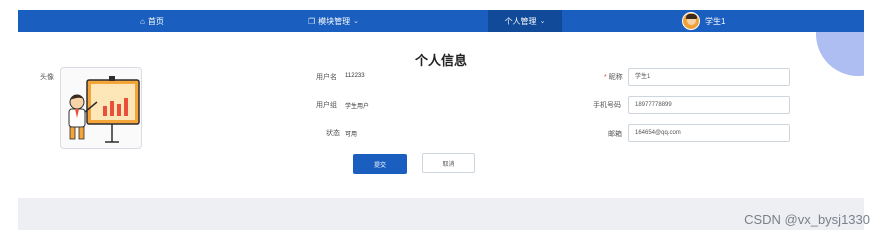  Describe the element at coordinates (326, 105) in the screenshot. I see `user-group-label: 用户组` at that location.